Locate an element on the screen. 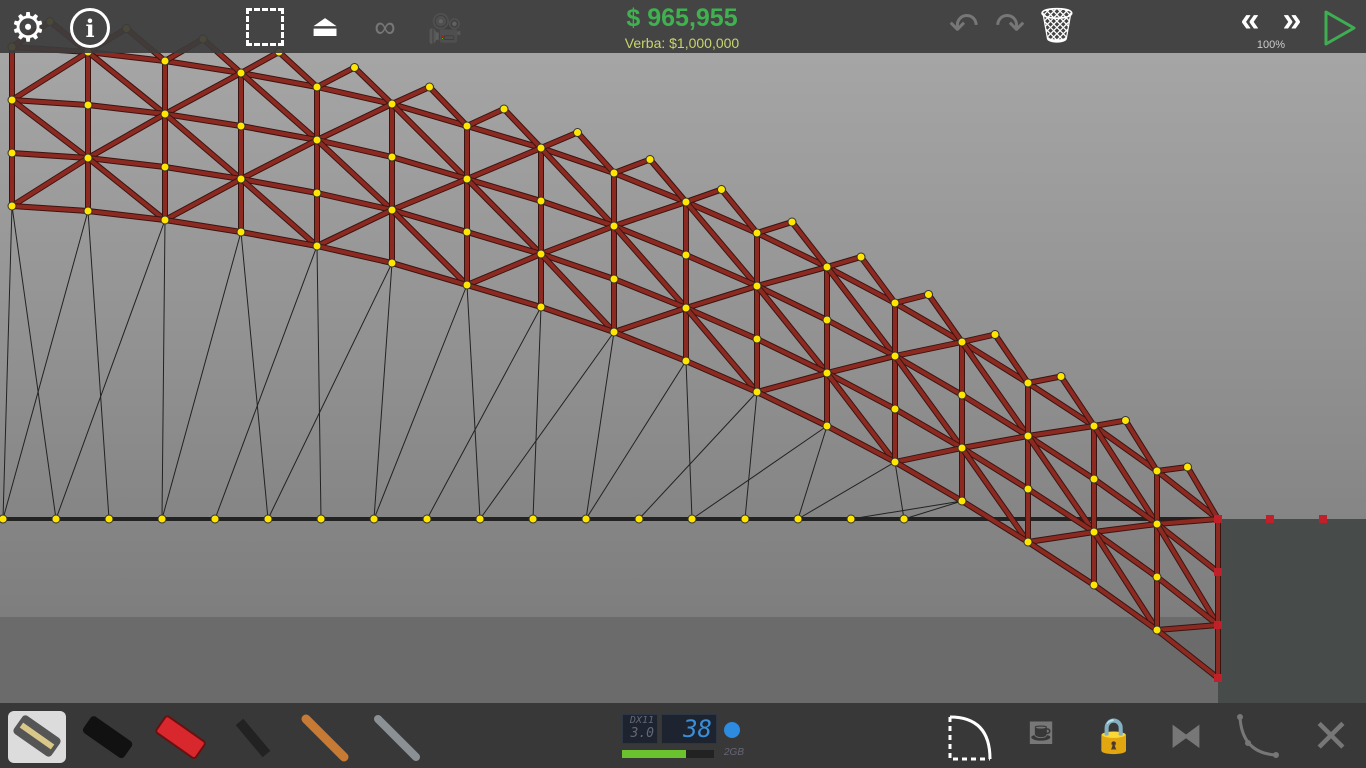 This screenshot has height=768, width=1366. gear-icon: ⚙ is located at coordinates (28, 28).